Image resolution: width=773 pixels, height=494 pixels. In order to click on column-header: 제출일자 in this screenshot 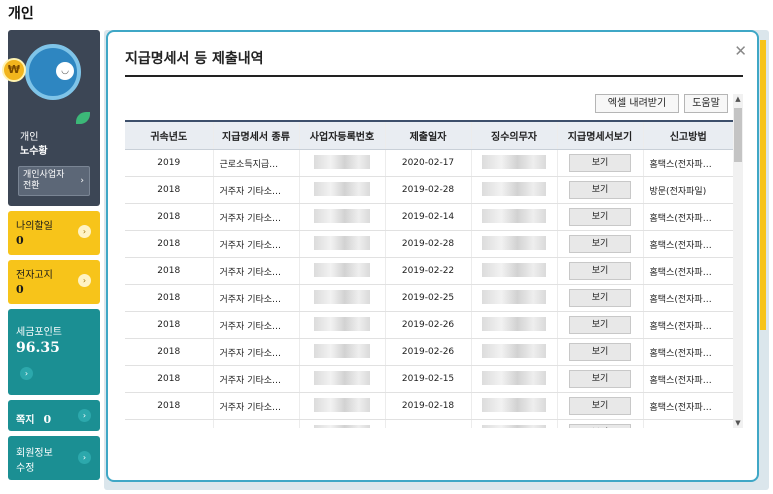, I will do `click(427, 135)`.